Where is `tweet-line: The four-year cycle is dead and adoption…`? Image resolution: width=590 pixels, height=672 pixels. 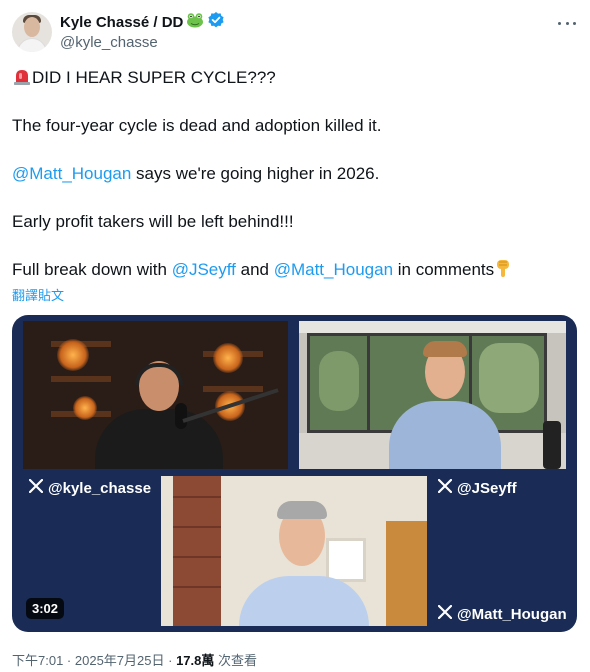
tweet-line: The four-year cycle is dead and adoption… is located at coordinates (197, 125).